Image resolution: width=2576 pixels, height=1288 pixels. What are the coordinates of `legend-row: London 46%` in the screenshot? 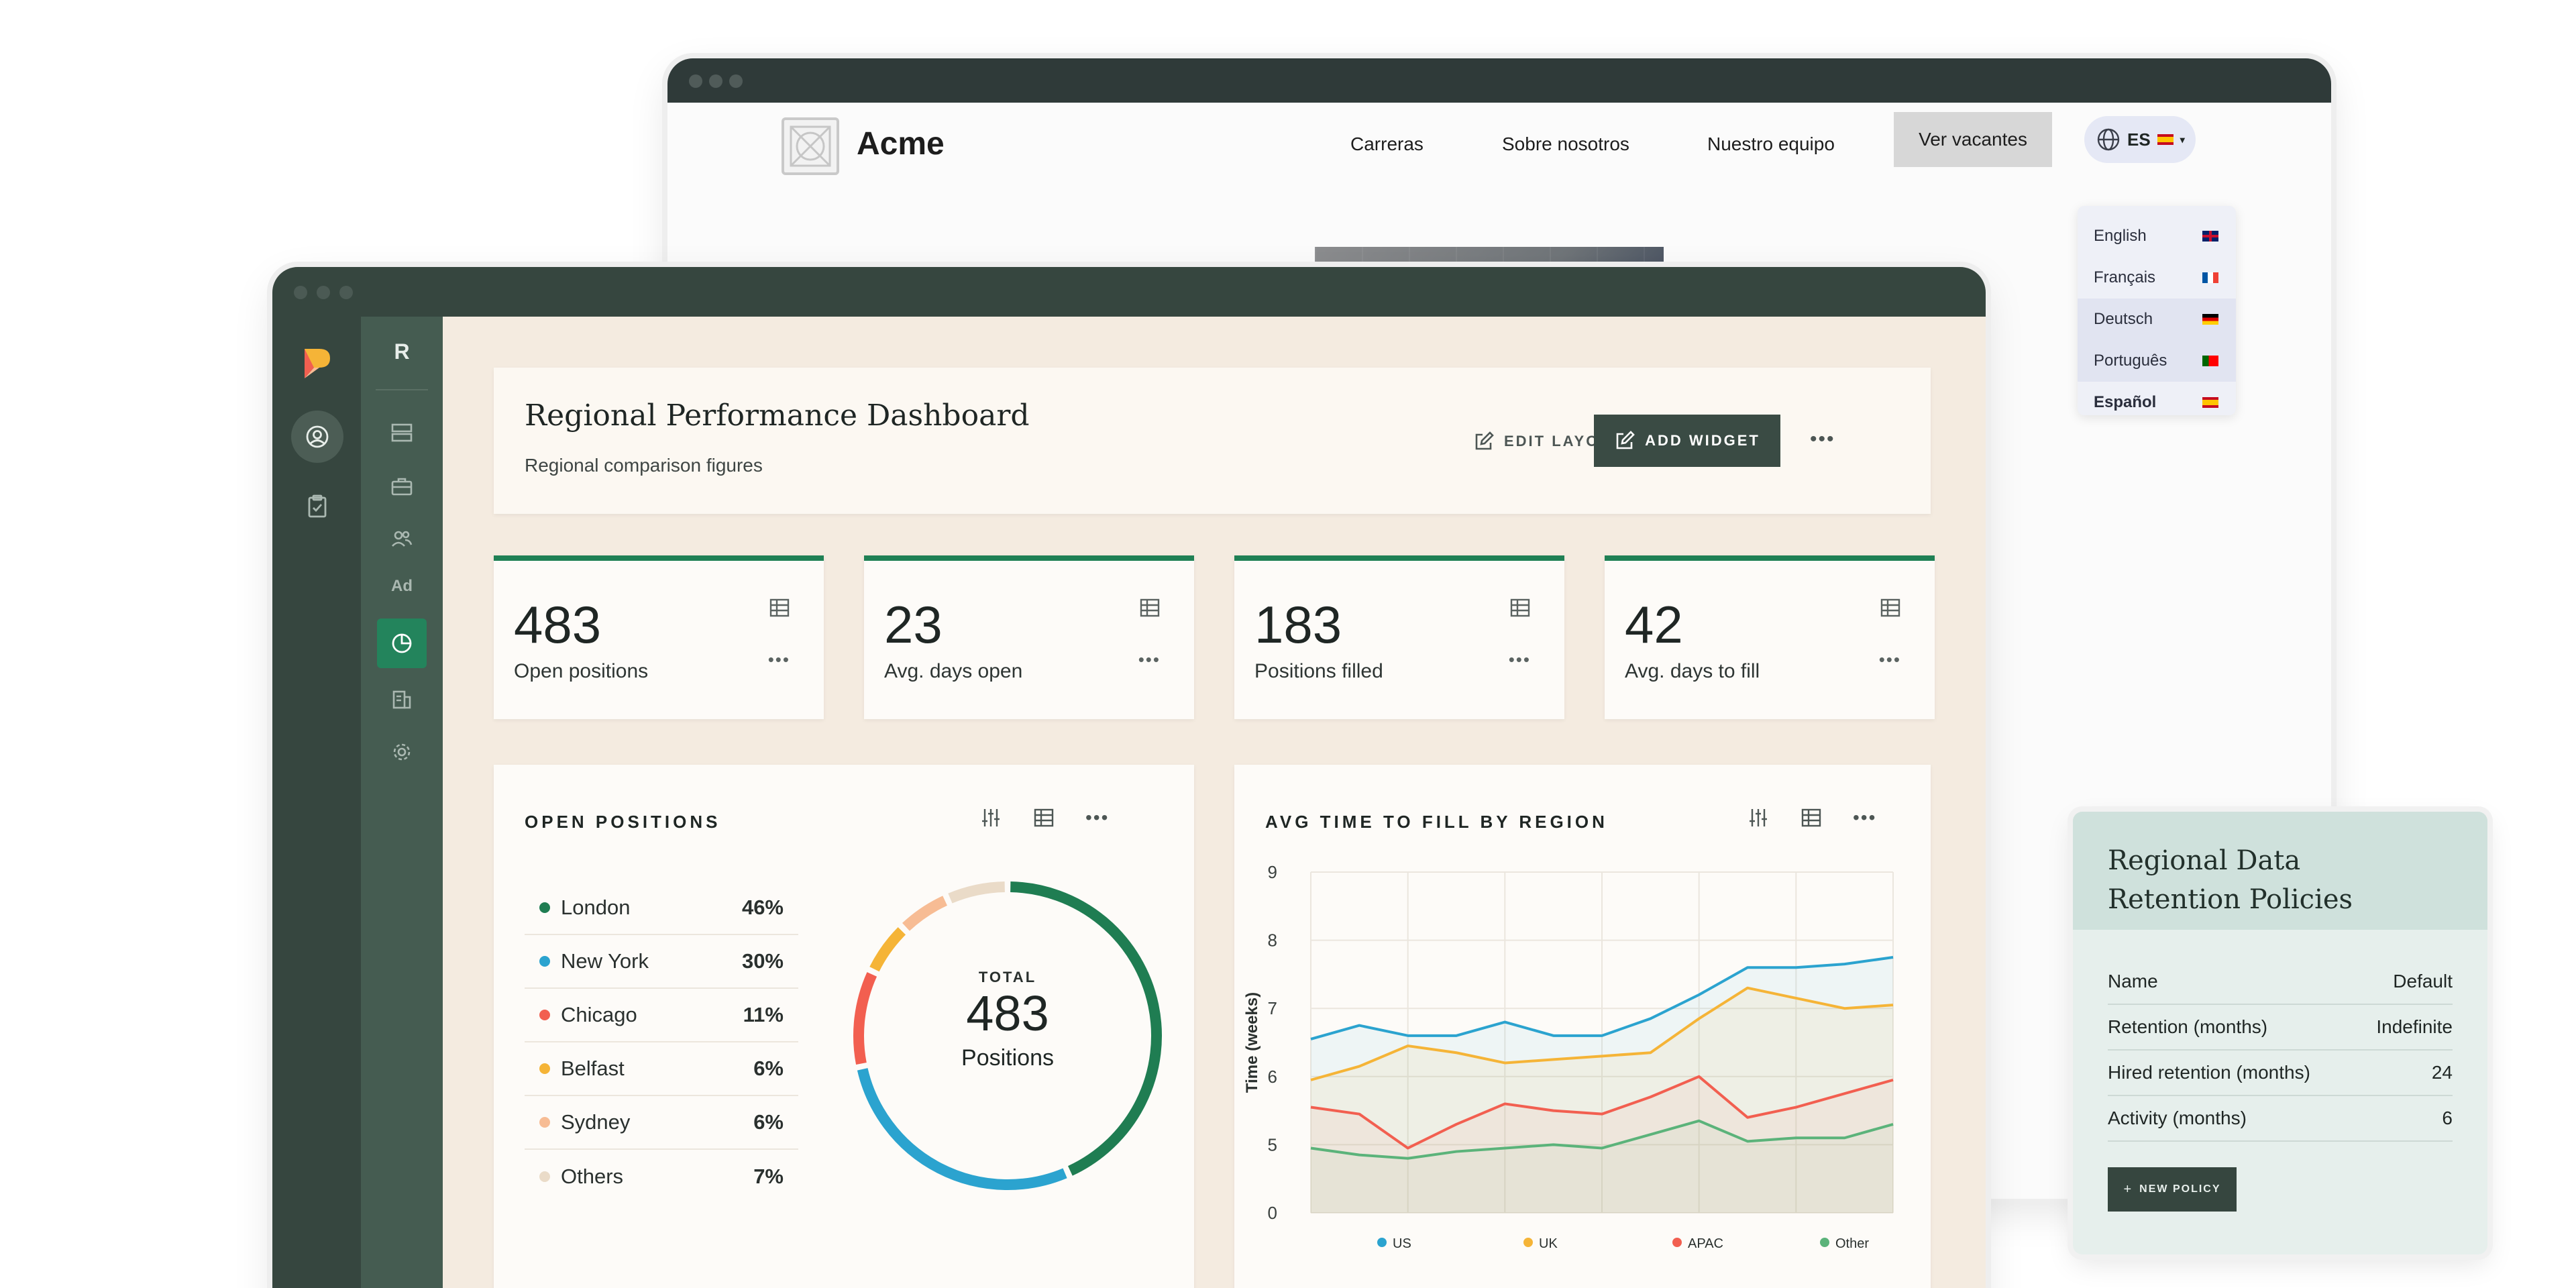 It's located at (661, 908).